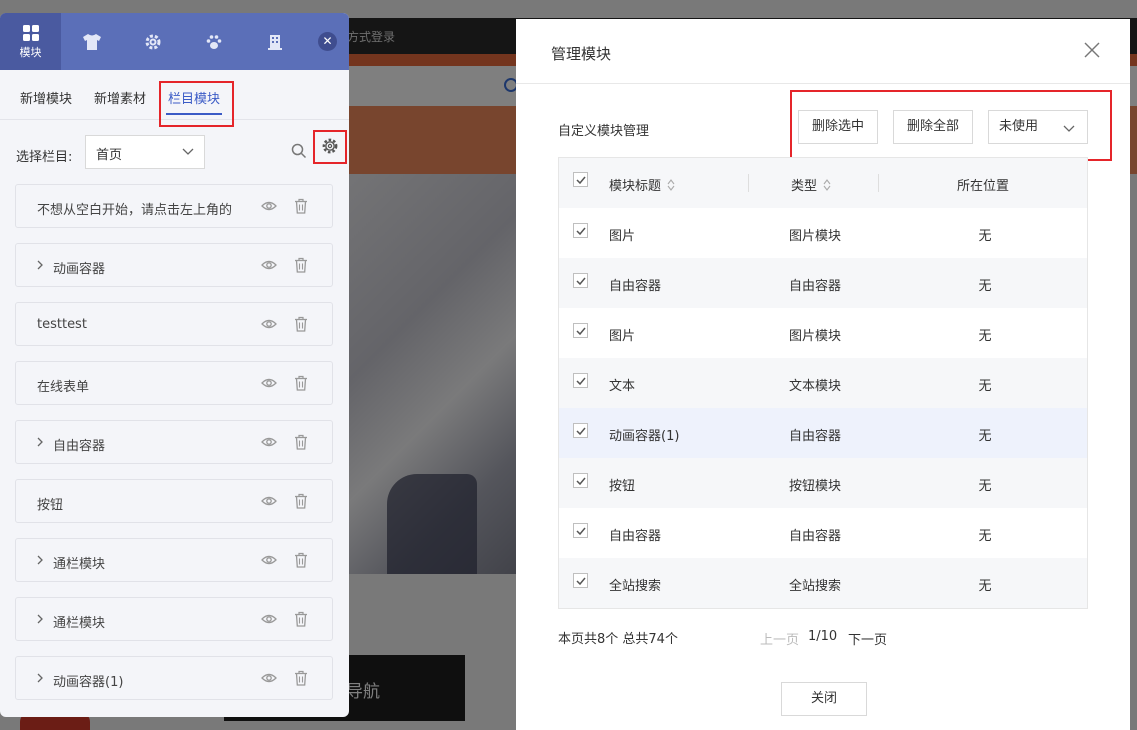 The height and width of the screenshot is (730, 1137). I want to click on table-row: 动画容器(1) 自由容器 无, so click(823, 433).